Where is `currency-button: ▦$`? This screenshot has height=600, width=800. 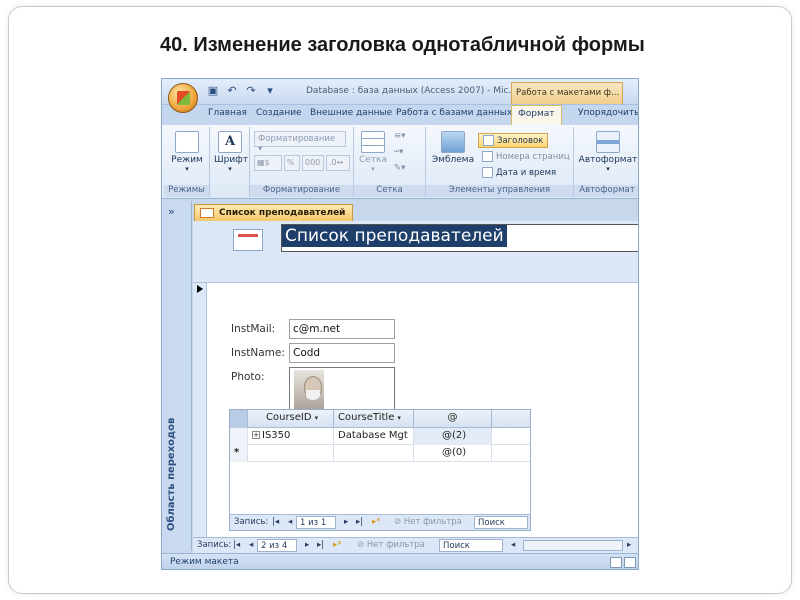 currency-button: ▦$ is located at coordinates (268, 163).